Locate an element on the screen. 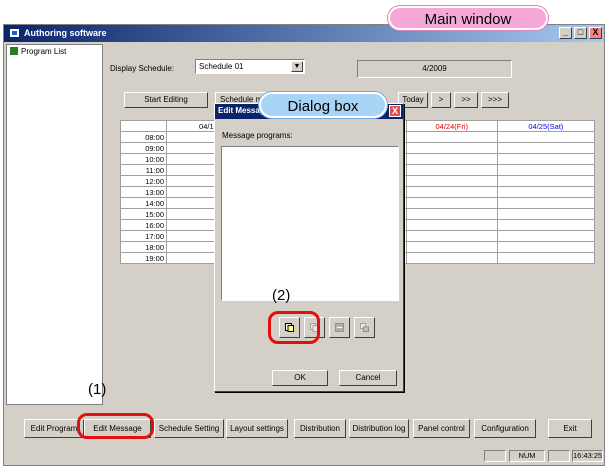 This screenshot has height=469, width=606. program-list-pane: Program List is located at coordinates (54, 224).